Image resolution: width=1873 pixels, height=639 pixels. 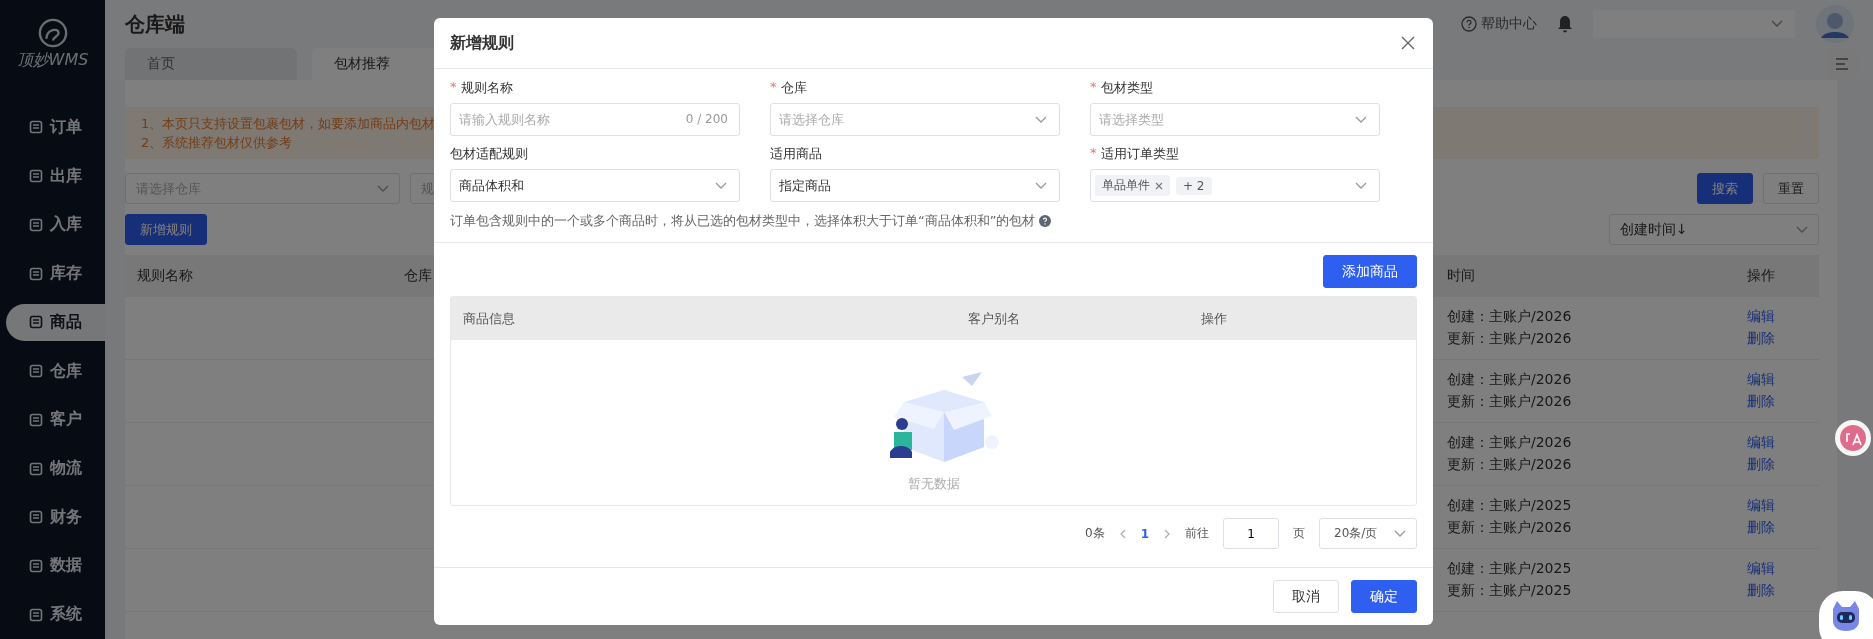 What do you see at coordinates (217, 143) in the screenshot?
I see `notice-text: 2、系统推荐包材仅供参考` at bounding box center [217, 143].